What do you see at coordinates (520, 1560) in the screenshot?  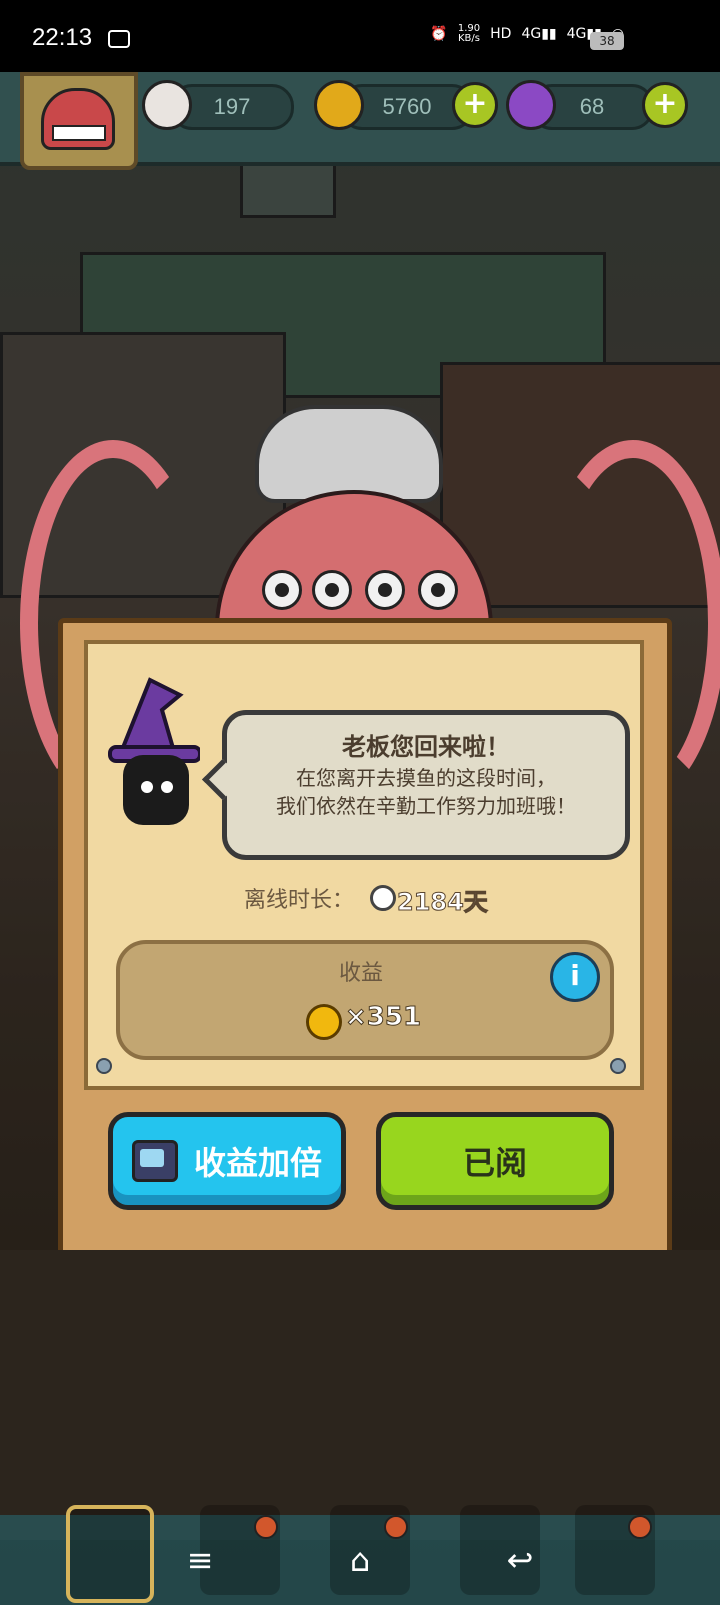 I see `back-icon: ↩` at bounding box center [520, 1560].